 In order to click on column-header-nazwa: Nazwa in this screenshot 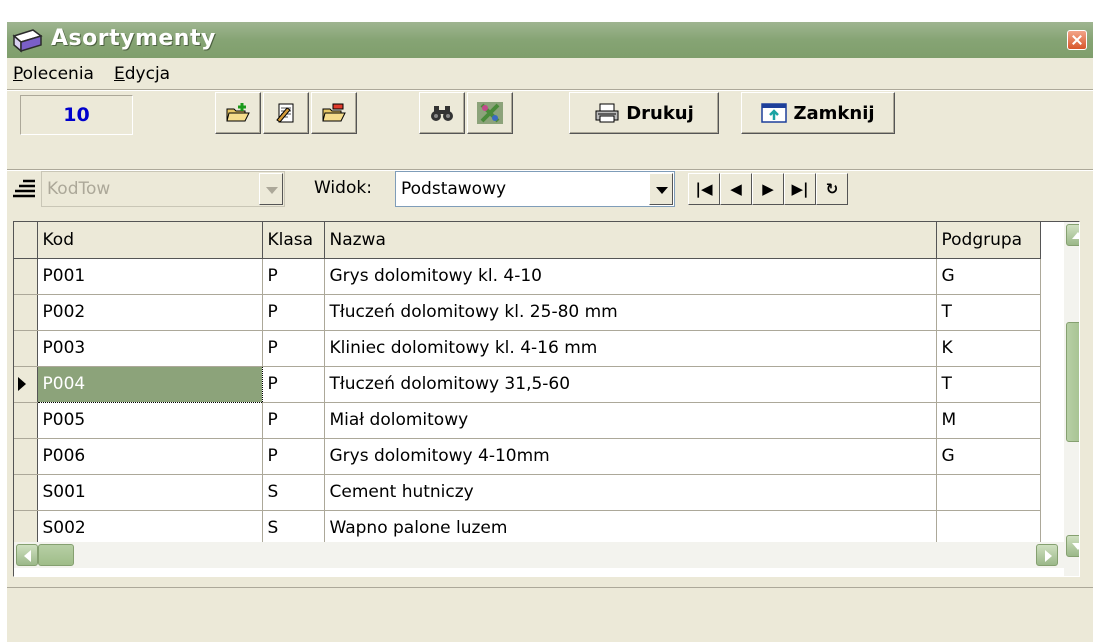, I will do `click(630, 240)`.